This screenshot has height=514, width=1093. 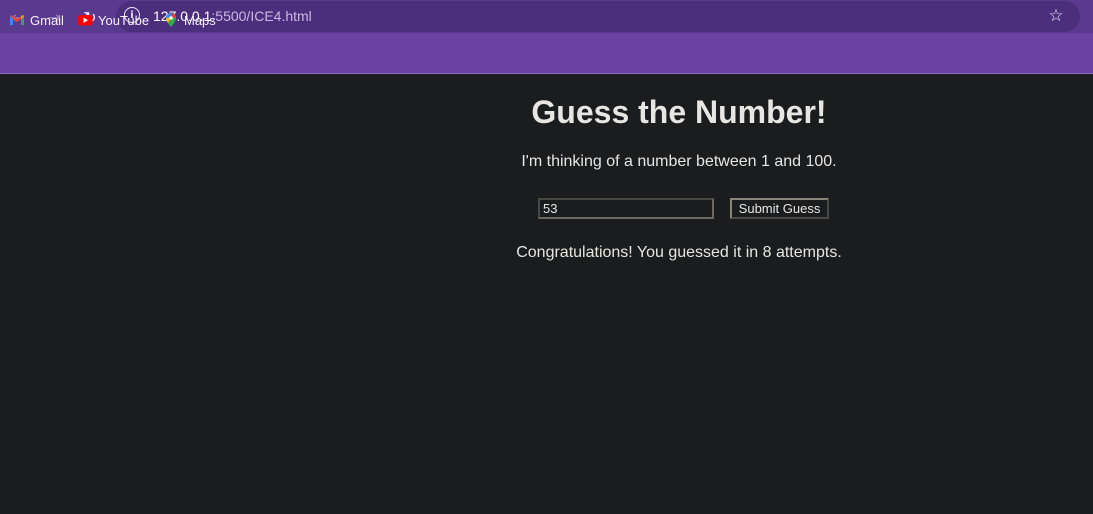 I want to click on bookmark-star-icon: ☆, so click(x=1056, y=16).